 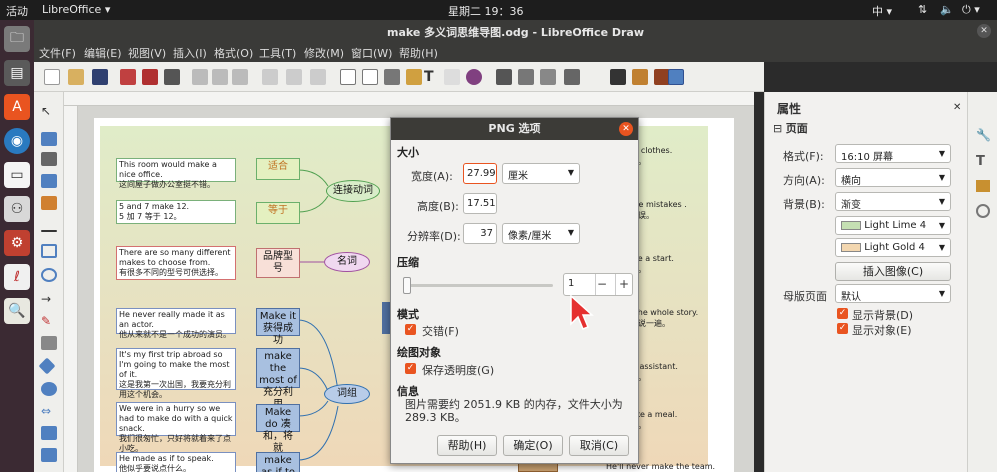 What do you see at coordinates (409, 99) in the screenshot?
I see `horizontal-ruler` at bounding box center [409, 99].